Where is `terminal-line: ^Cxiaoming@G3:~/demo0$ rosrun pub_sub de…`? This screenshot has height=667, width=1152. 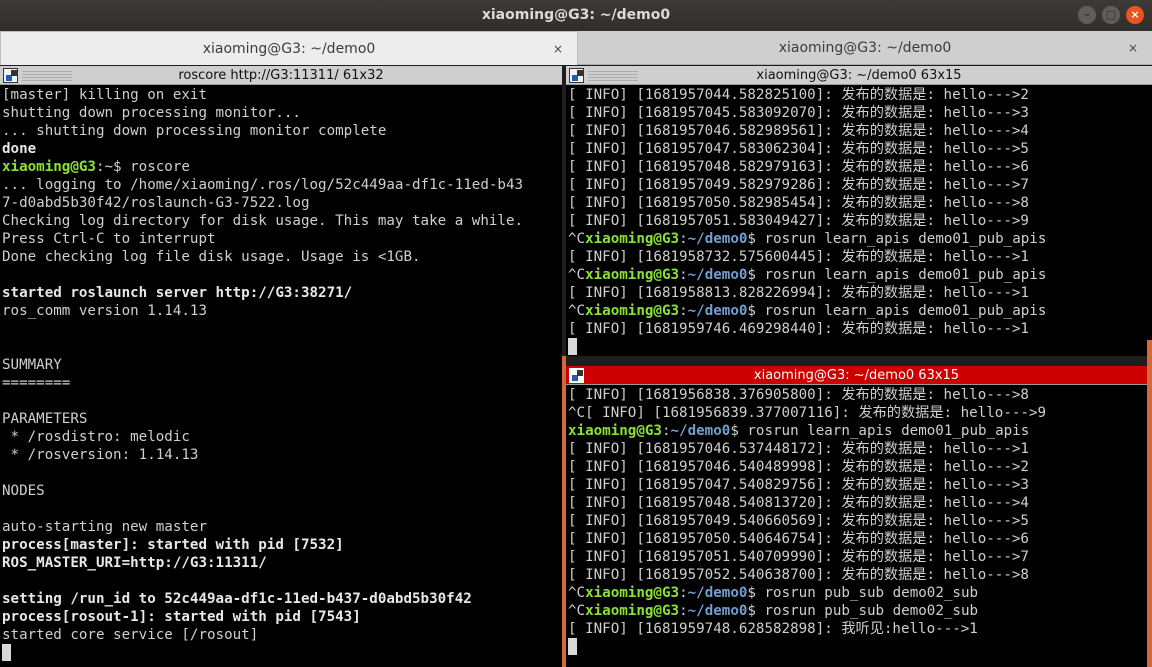
terminal-line: ^Cxiaoming@G3:~/demo0$ rosrun pub_sub de… is located at coordinates (856, 611).